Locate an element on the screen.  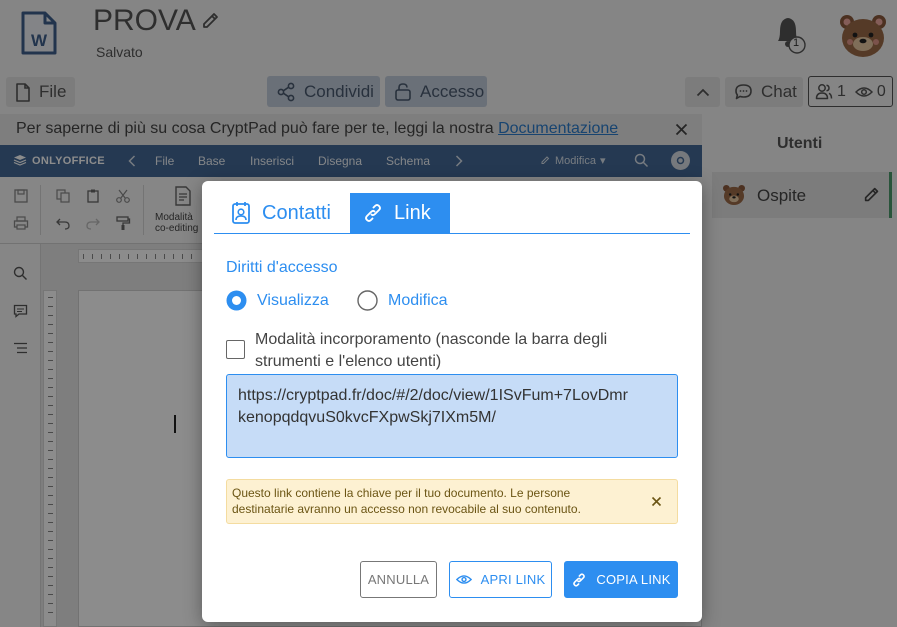
copy-link-button: COPIA LINK is located at coordinates (621, 579).